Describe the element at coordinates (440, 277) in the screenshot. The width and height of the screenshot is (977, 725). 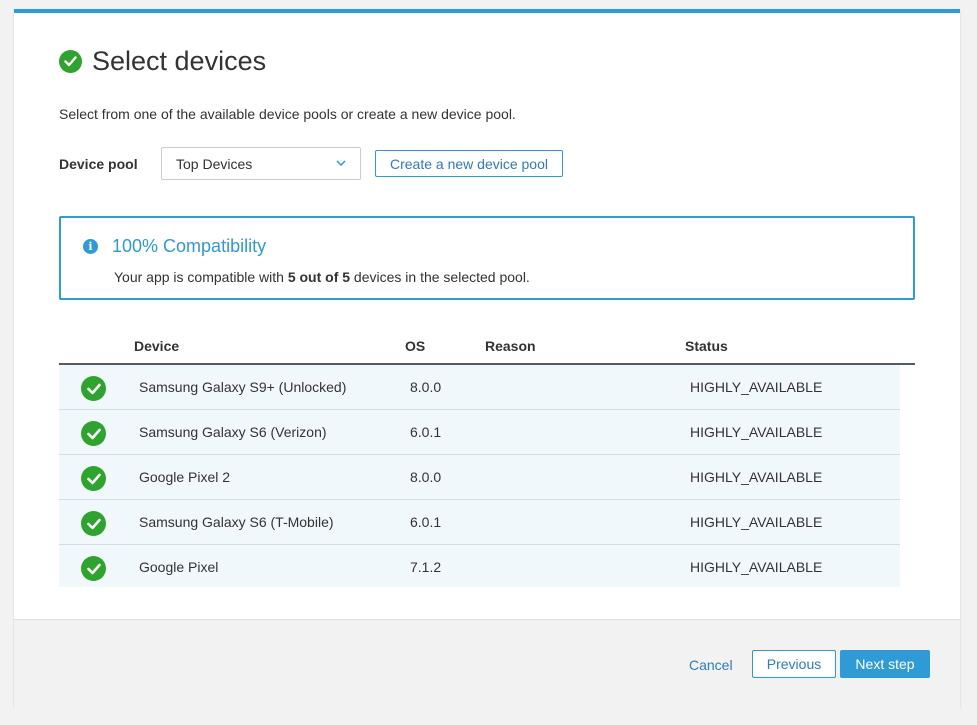
I see `compatibility-text-end: devices in the selected pool.` at that location.